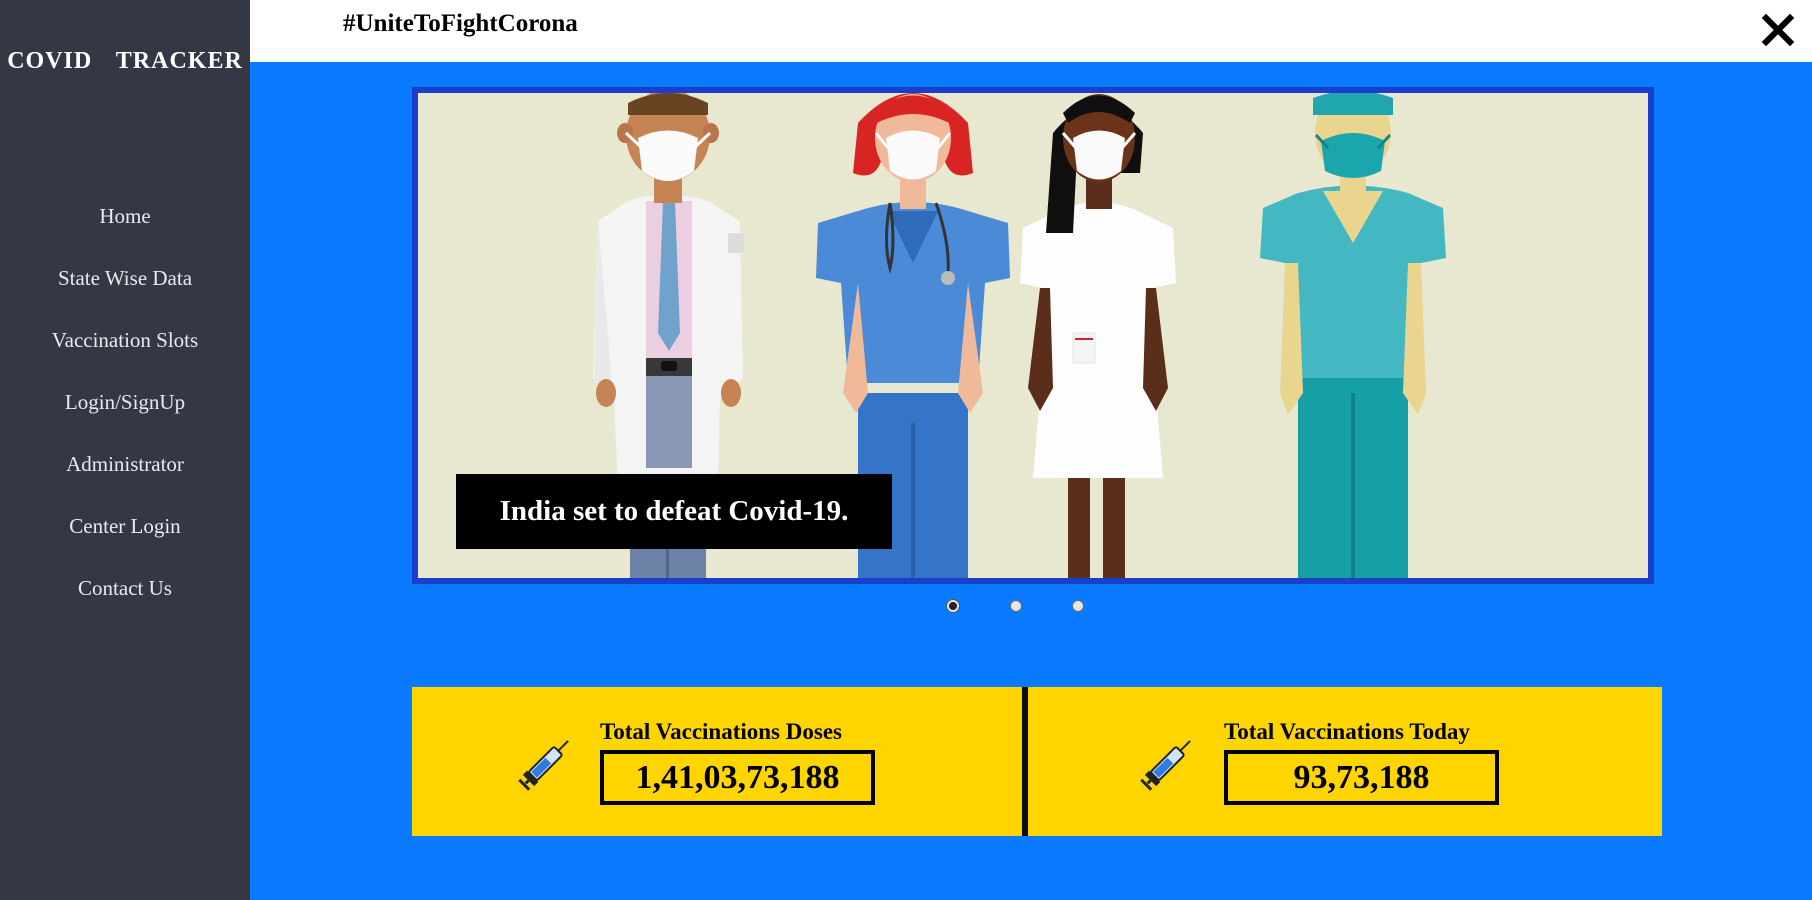 The width and height of the screenshot is (1812, 900). What do you see at coordinates (1778, 30) in the screenshot?
I see `close-icon` at bounding box center [1778, 30].